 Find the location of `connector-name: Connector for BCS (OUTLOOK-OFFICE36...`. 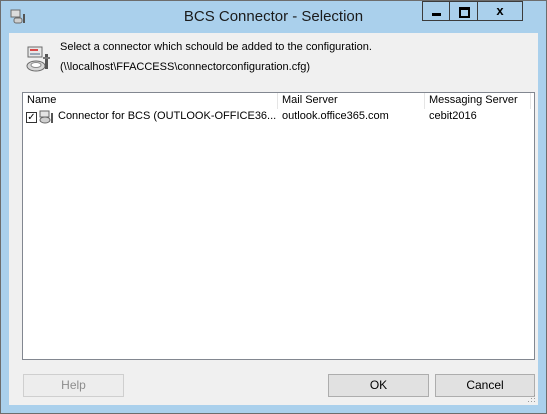

connector-name: Connector for BCS (OUTLOOK-OFFICE36... is located at coordinates (167, 116).